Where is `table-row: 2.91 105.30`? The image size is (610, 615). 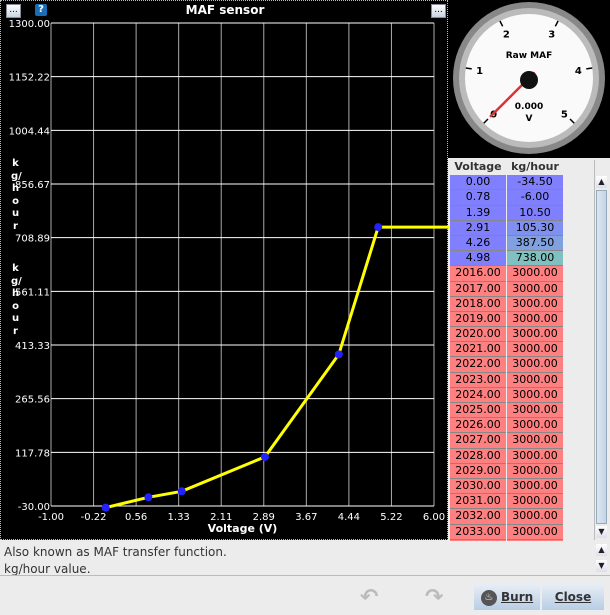 table-row: 2.91 105.30 is located at coordinates (522, 228).